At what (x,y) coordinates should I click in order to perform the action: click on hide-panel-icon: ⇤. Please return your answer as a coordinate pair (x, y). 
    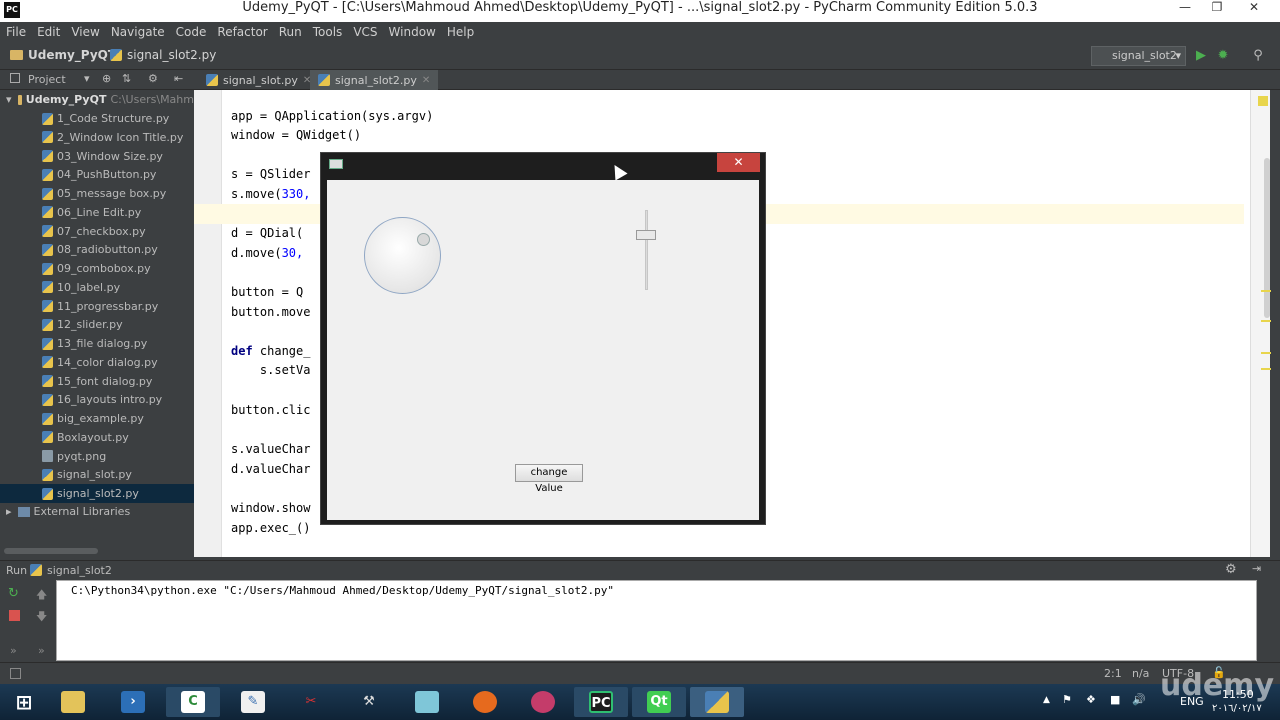
    Looking at the image, I should click on (178, 78).